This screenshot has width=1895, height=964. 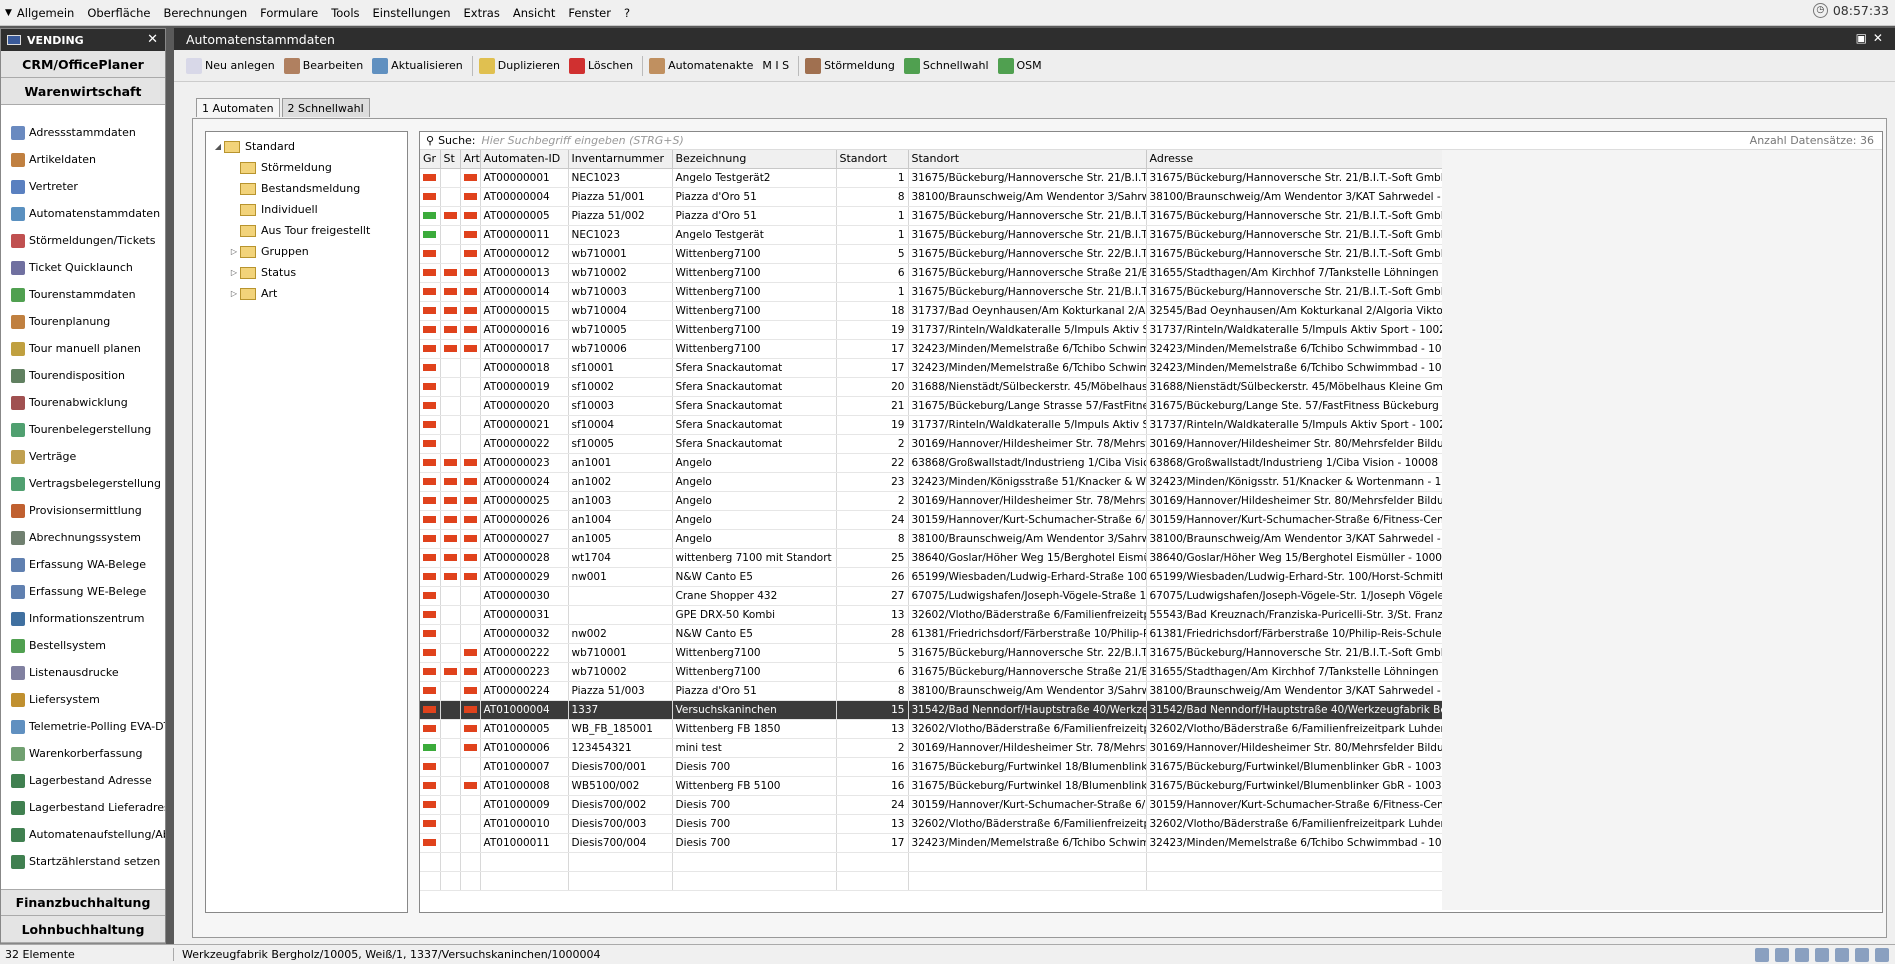 I want to click on sidebar-item-18: Informationszentrum, so click(x=83, y=618).